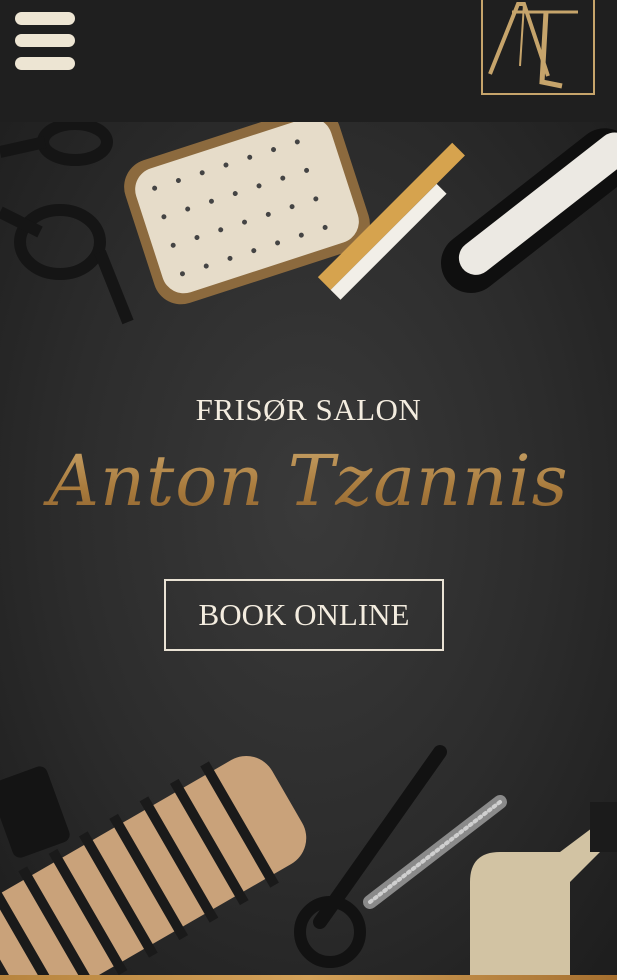 This screenshot has height=980, width=617. Describe the element at coordinates (308, 409) in the screenshot. I see `hero-kicker: FRISØR SALON` at that location.